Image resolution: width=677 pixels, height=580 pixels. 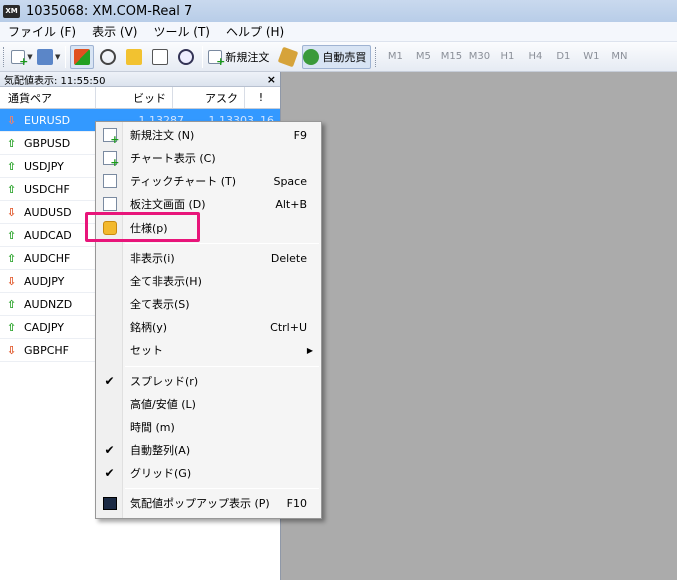 What do you see at coordinates (535, 56) in the screenshot?
I see `timeframe-h4: H4` at bounding box center [535, 56].